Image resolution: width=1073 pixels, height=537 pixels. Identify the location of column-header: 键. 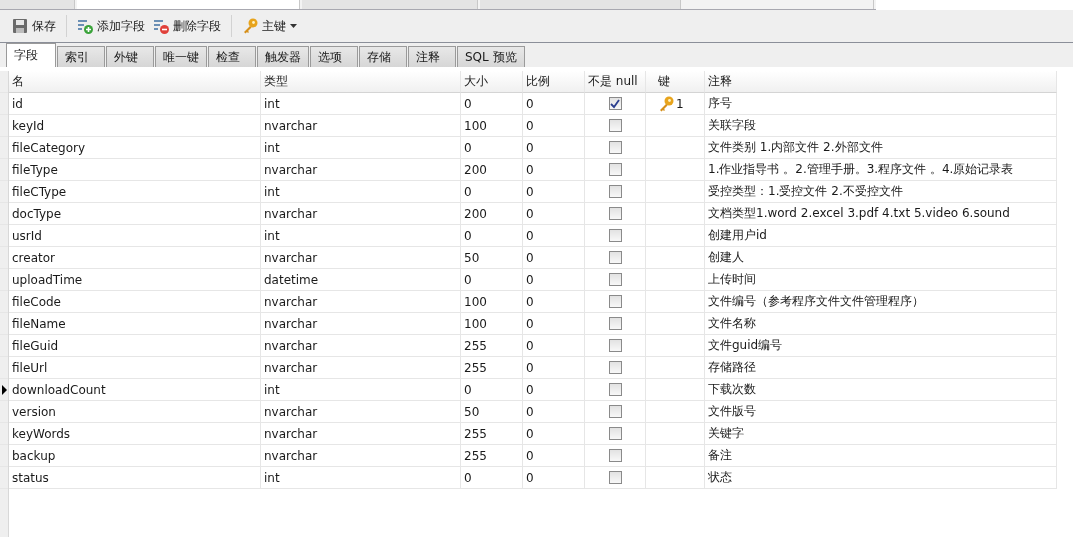
(675, 82).